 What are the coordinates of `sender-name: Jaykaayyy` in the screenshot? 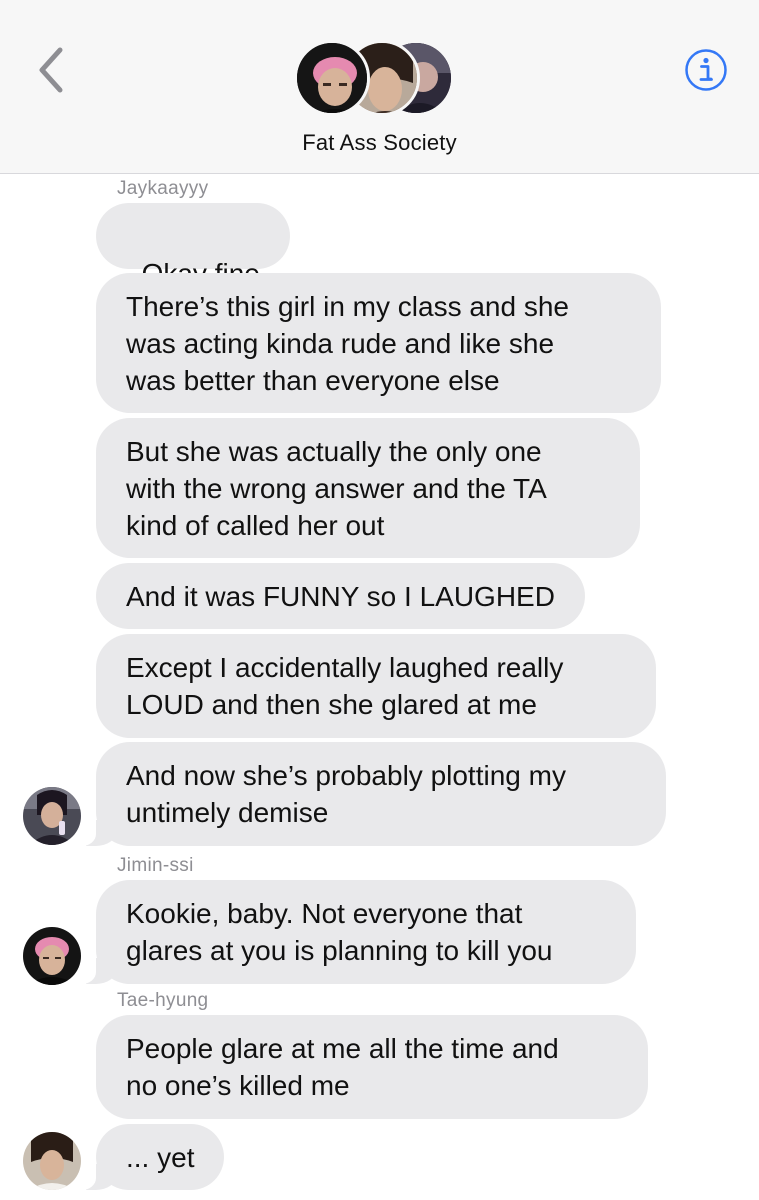 It's located at (163, 188).